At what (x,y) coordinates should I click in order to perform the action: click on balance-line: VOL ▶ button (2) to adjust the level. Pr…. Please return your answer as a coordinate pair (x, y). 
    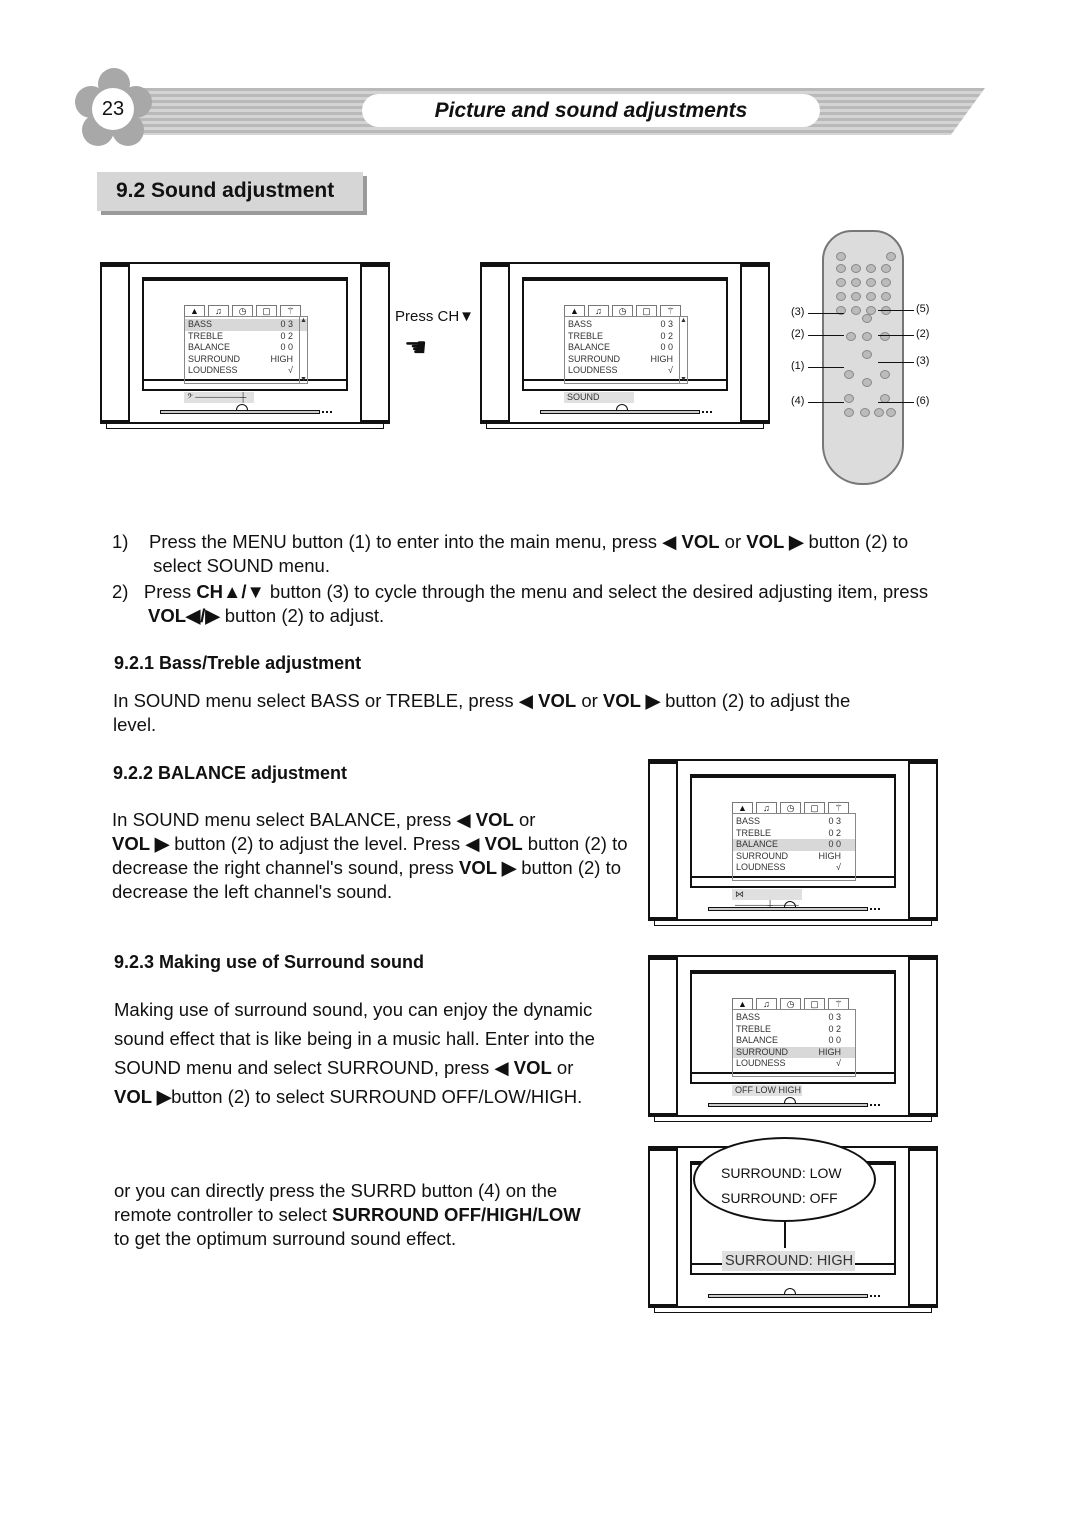
    Looking at the image, I should click on (370, 844).